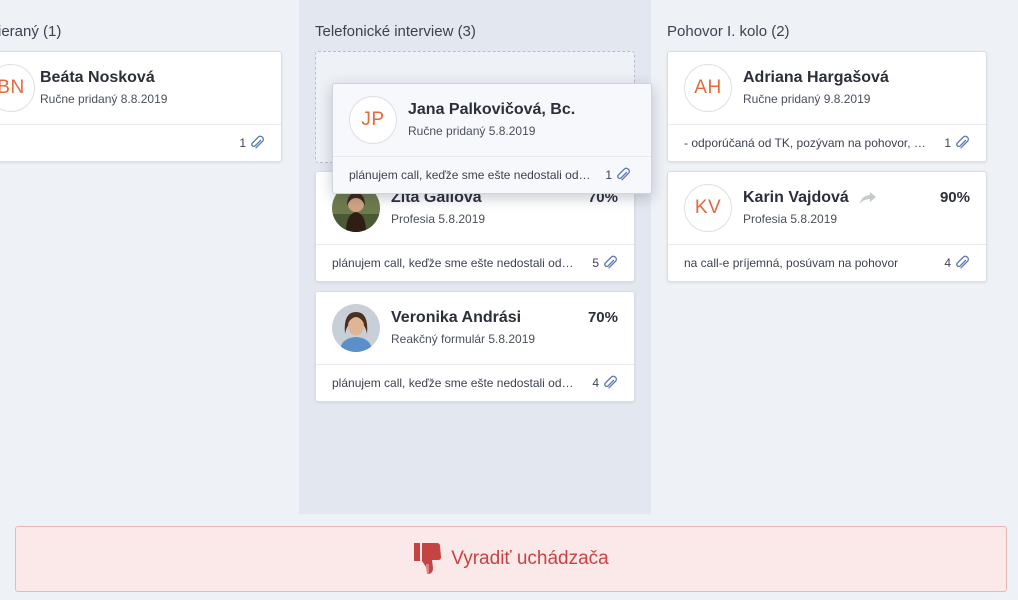  Describe the element at coordinates (602, 317) in the screenshot. I see `match-percent: 70%` at that location.